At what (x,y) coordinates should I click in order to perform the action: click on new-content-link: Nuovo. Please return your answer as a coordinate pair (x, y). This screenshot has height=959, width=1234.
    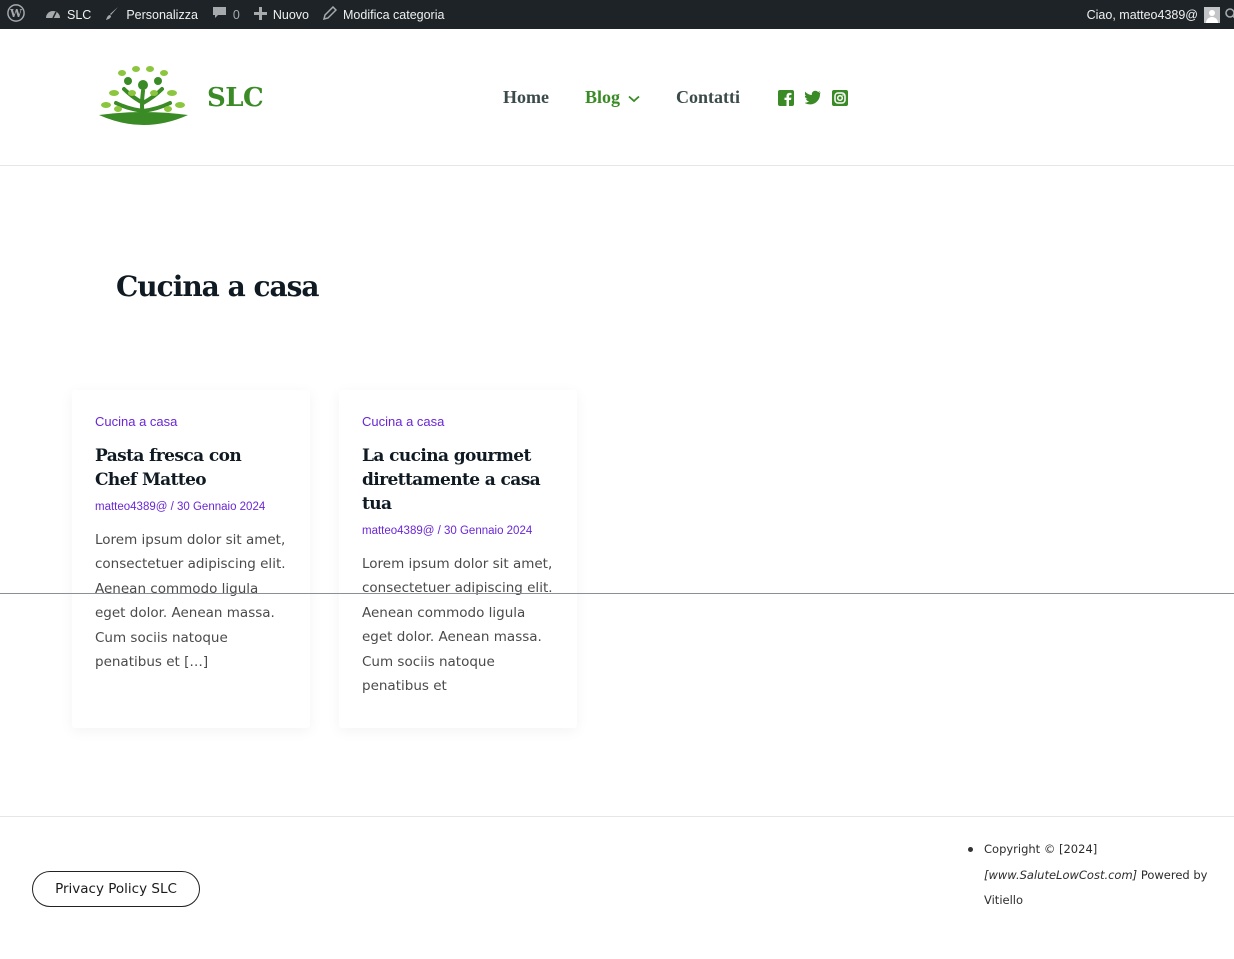
    Looking at the image, I should click on (281, 14).